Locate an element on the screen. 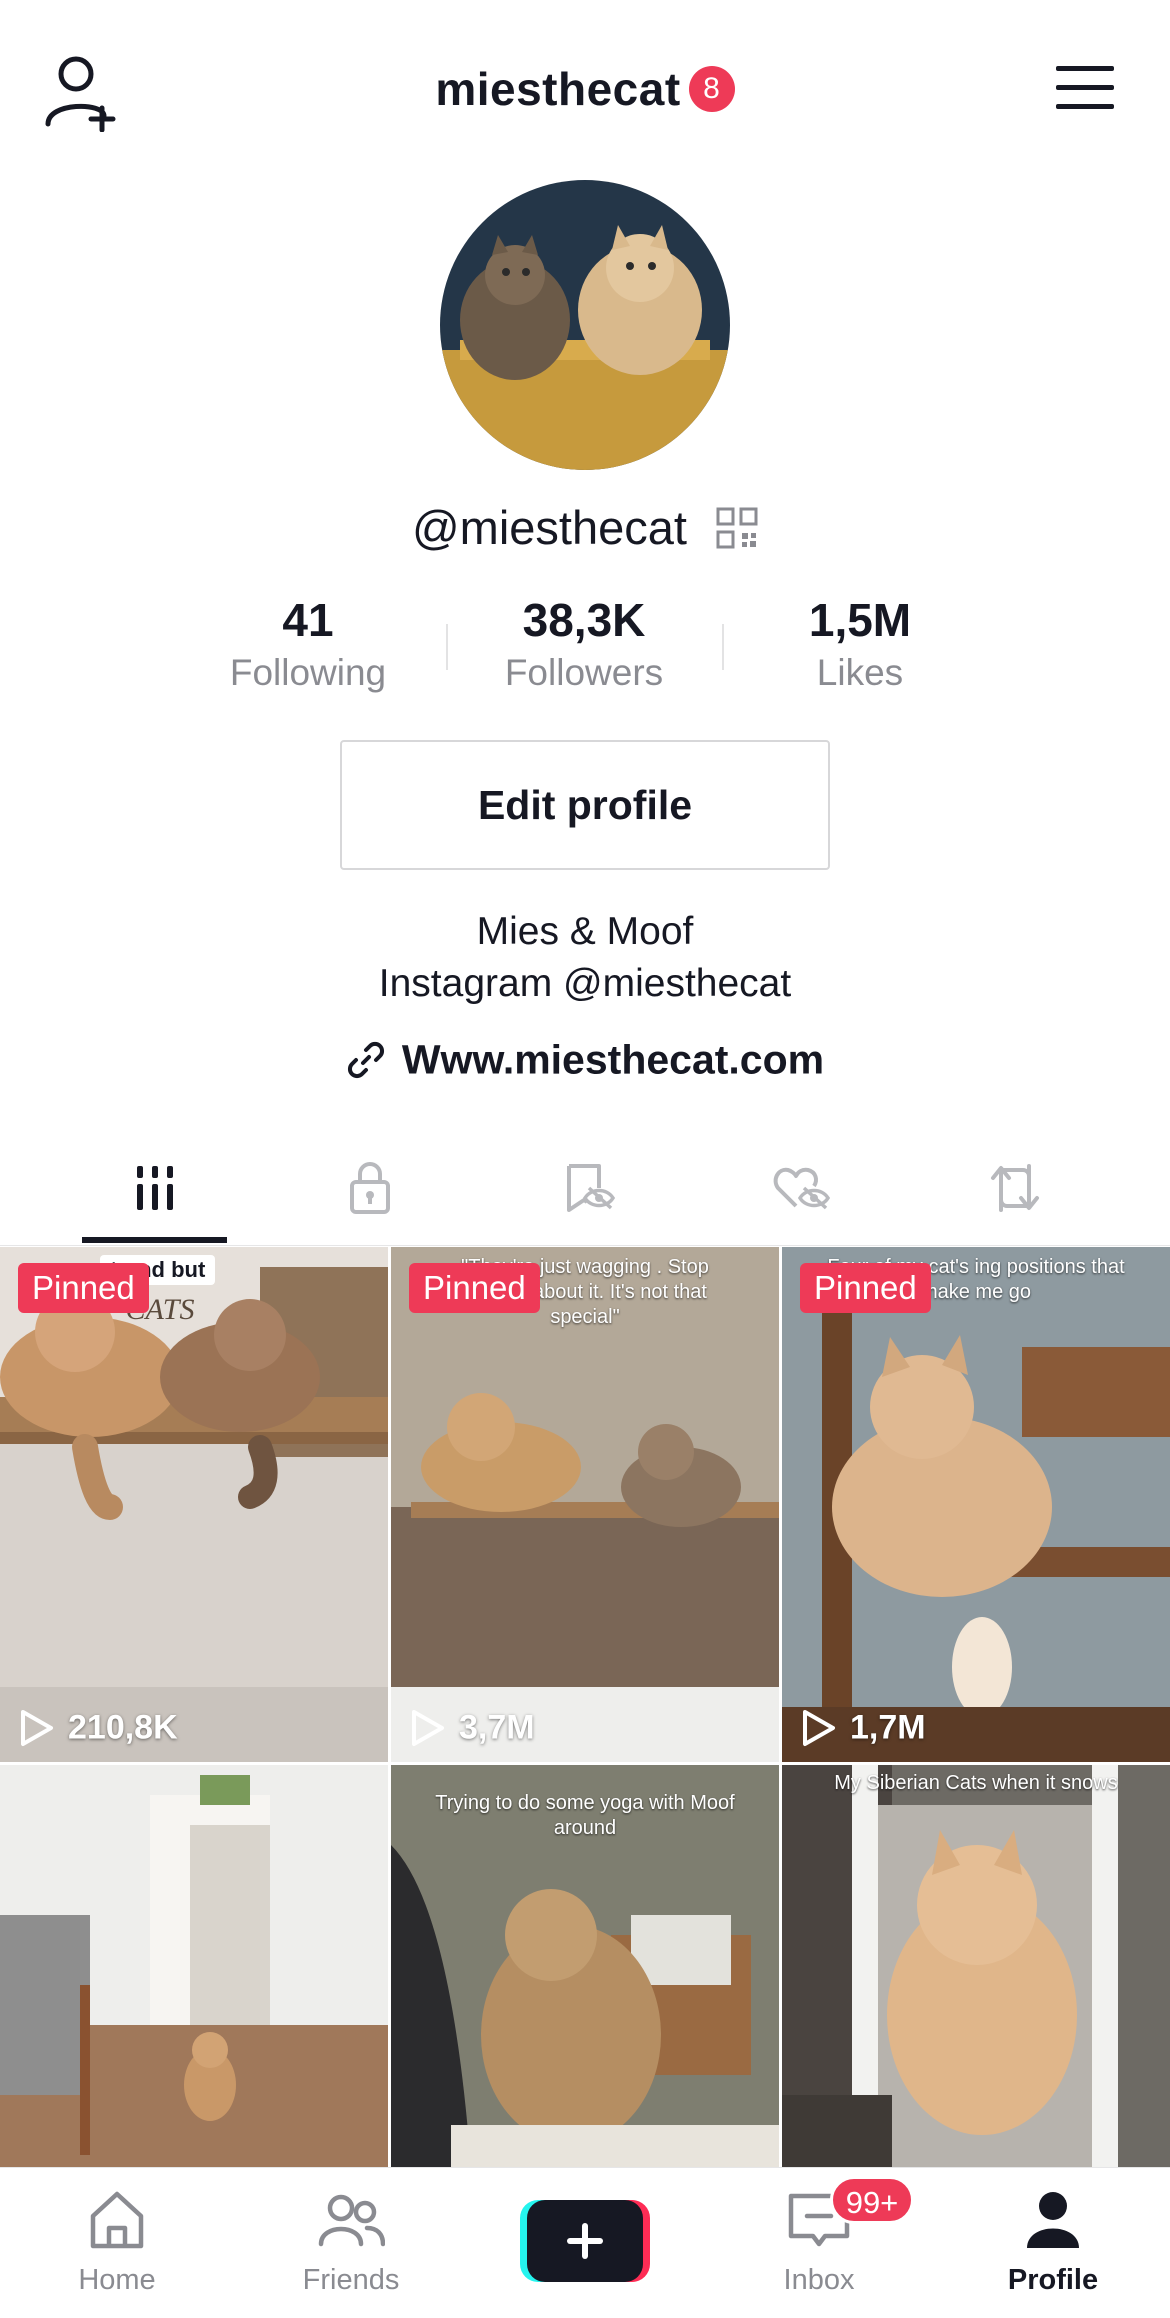 This screenshot has width=1170, height=2318. tab-active-indicator is located at coordinates (154, 1240).